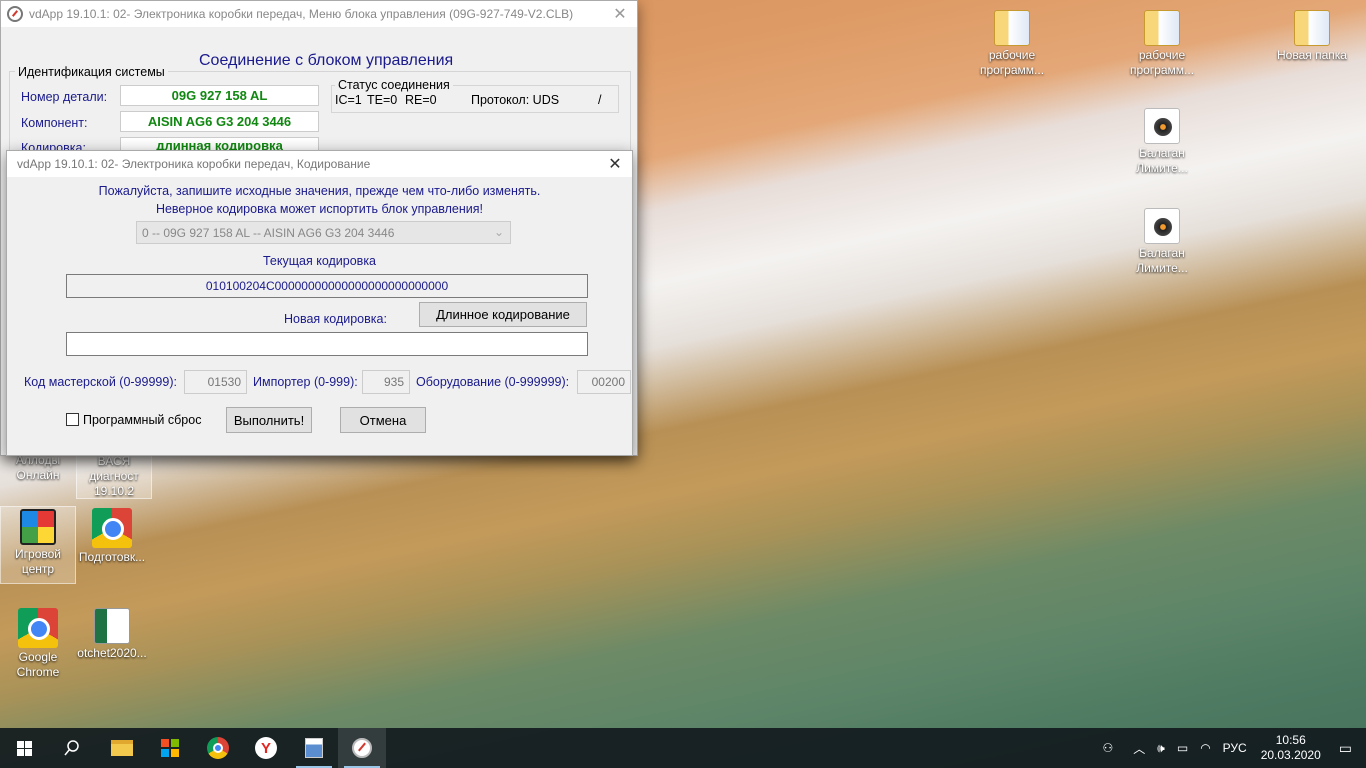 This screenshot has height=768, width=1366. I want to click on long-coding-button: Длинное кодирование, so click(503, 314).